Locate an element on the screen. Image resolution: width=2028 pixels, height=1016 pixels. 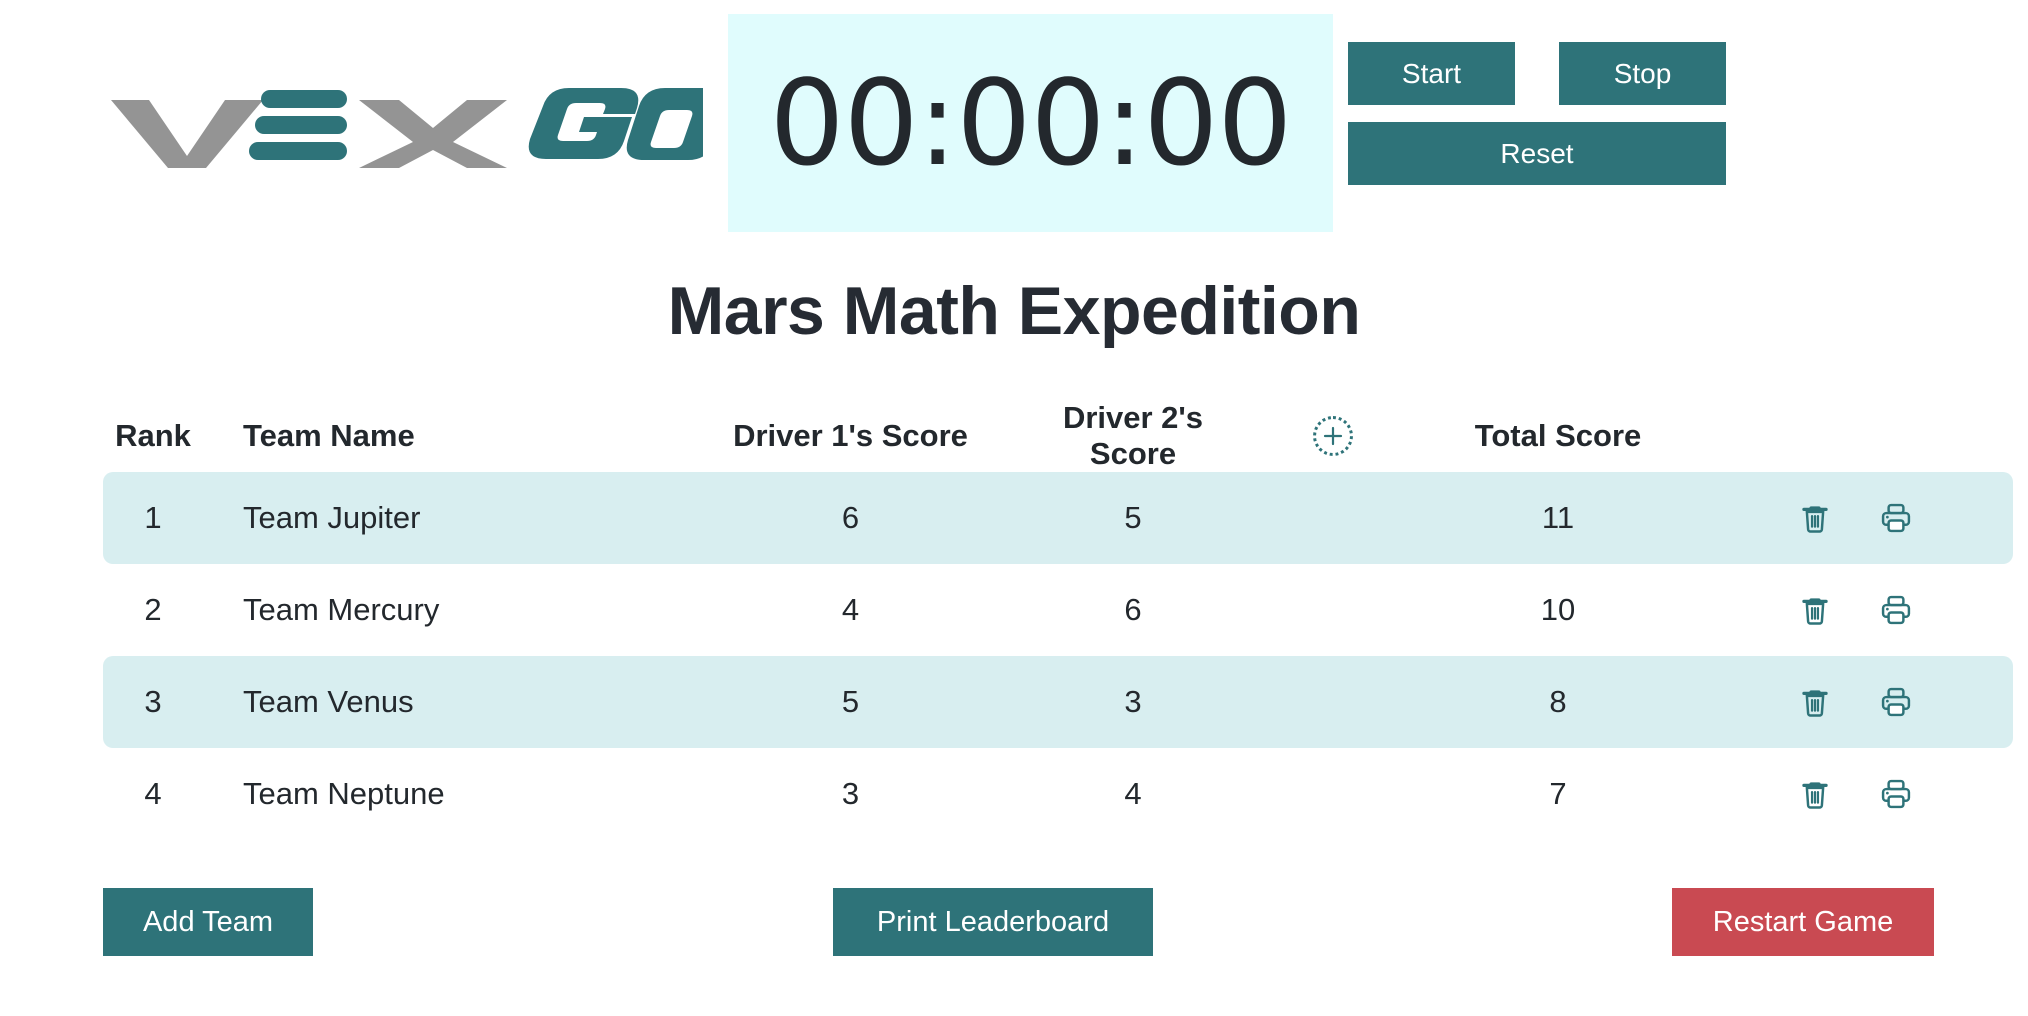
cell-total: 7 is located at coordinates (1558, 793).